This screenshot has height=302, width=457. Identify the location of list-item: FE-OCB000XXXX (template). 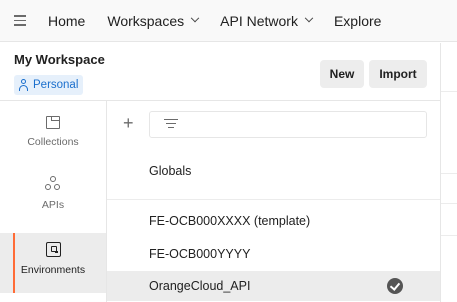
(273, 221).